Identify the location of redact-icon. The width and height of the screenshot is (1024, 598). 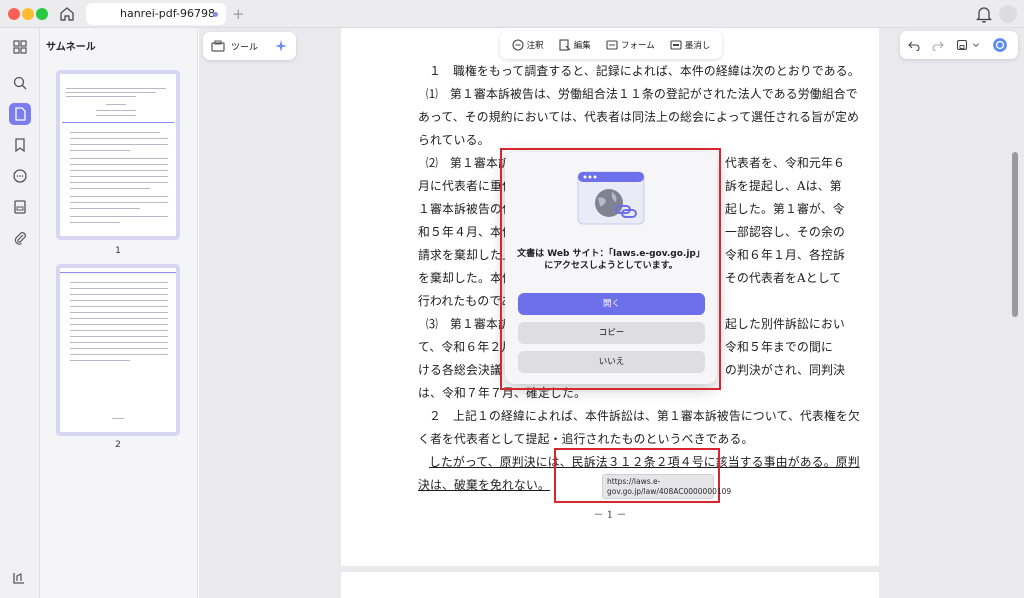
(676, 45).